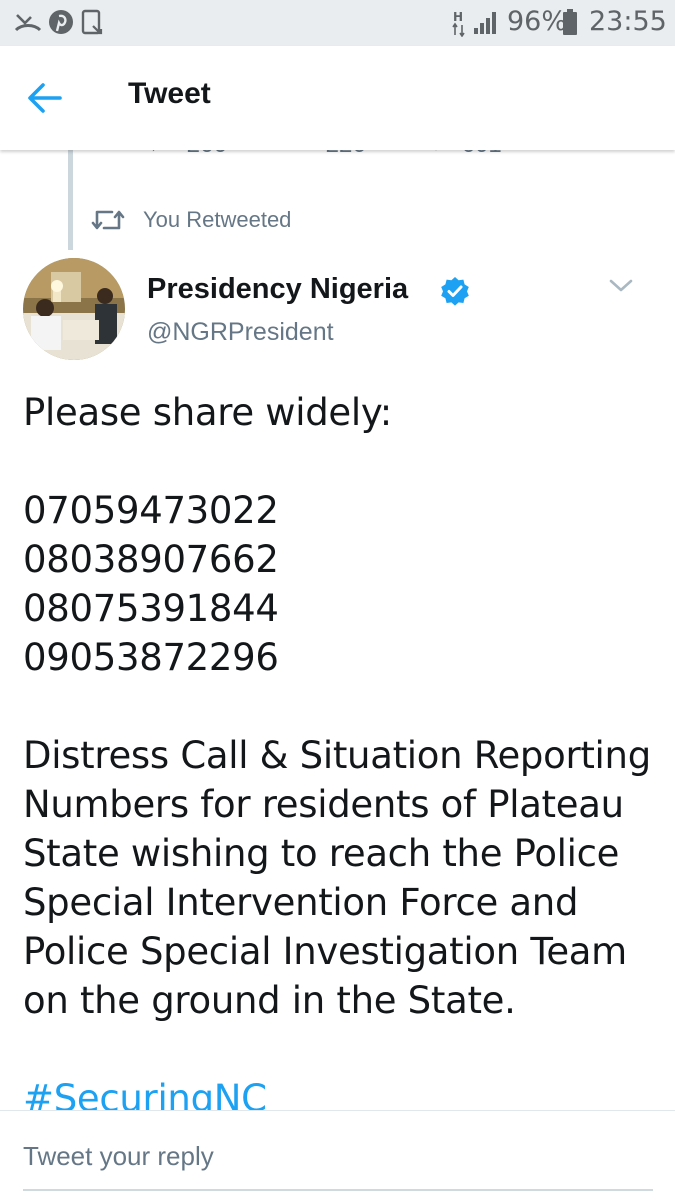 The width and height of the screenshot is (675, 1201). I want to click on prev-retweet-button: 226, so click(325, 154).